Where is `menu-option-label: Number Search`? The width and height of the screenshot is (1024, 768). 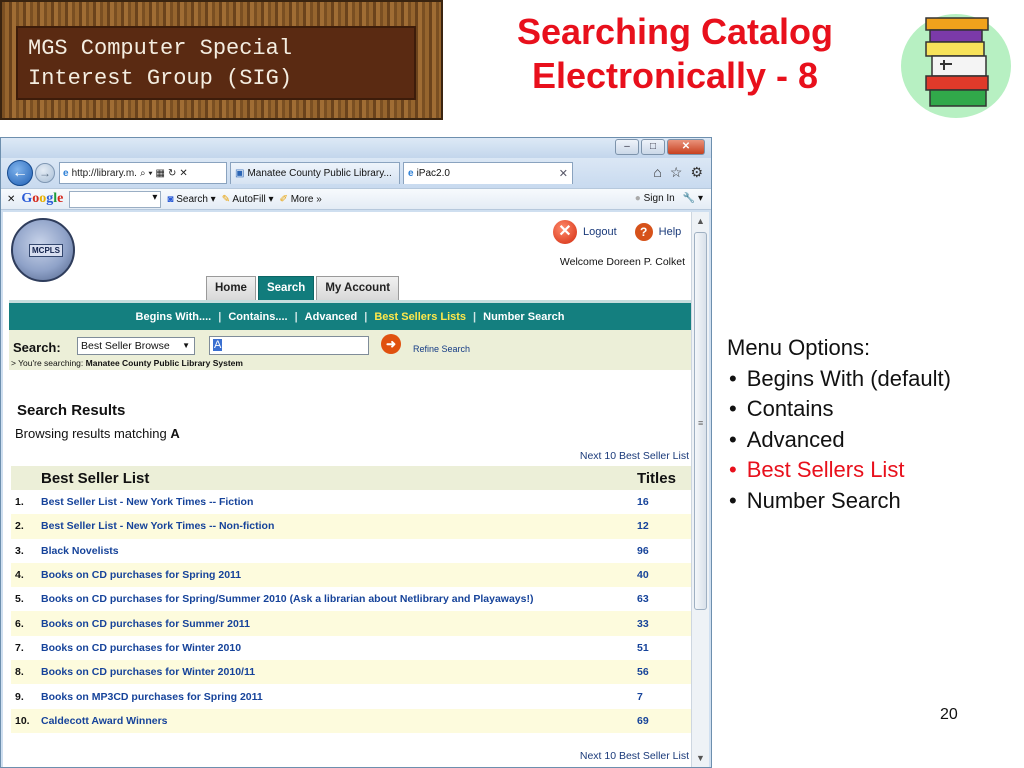 menu-option-label: Number Search is located at coordinates (823, 500).